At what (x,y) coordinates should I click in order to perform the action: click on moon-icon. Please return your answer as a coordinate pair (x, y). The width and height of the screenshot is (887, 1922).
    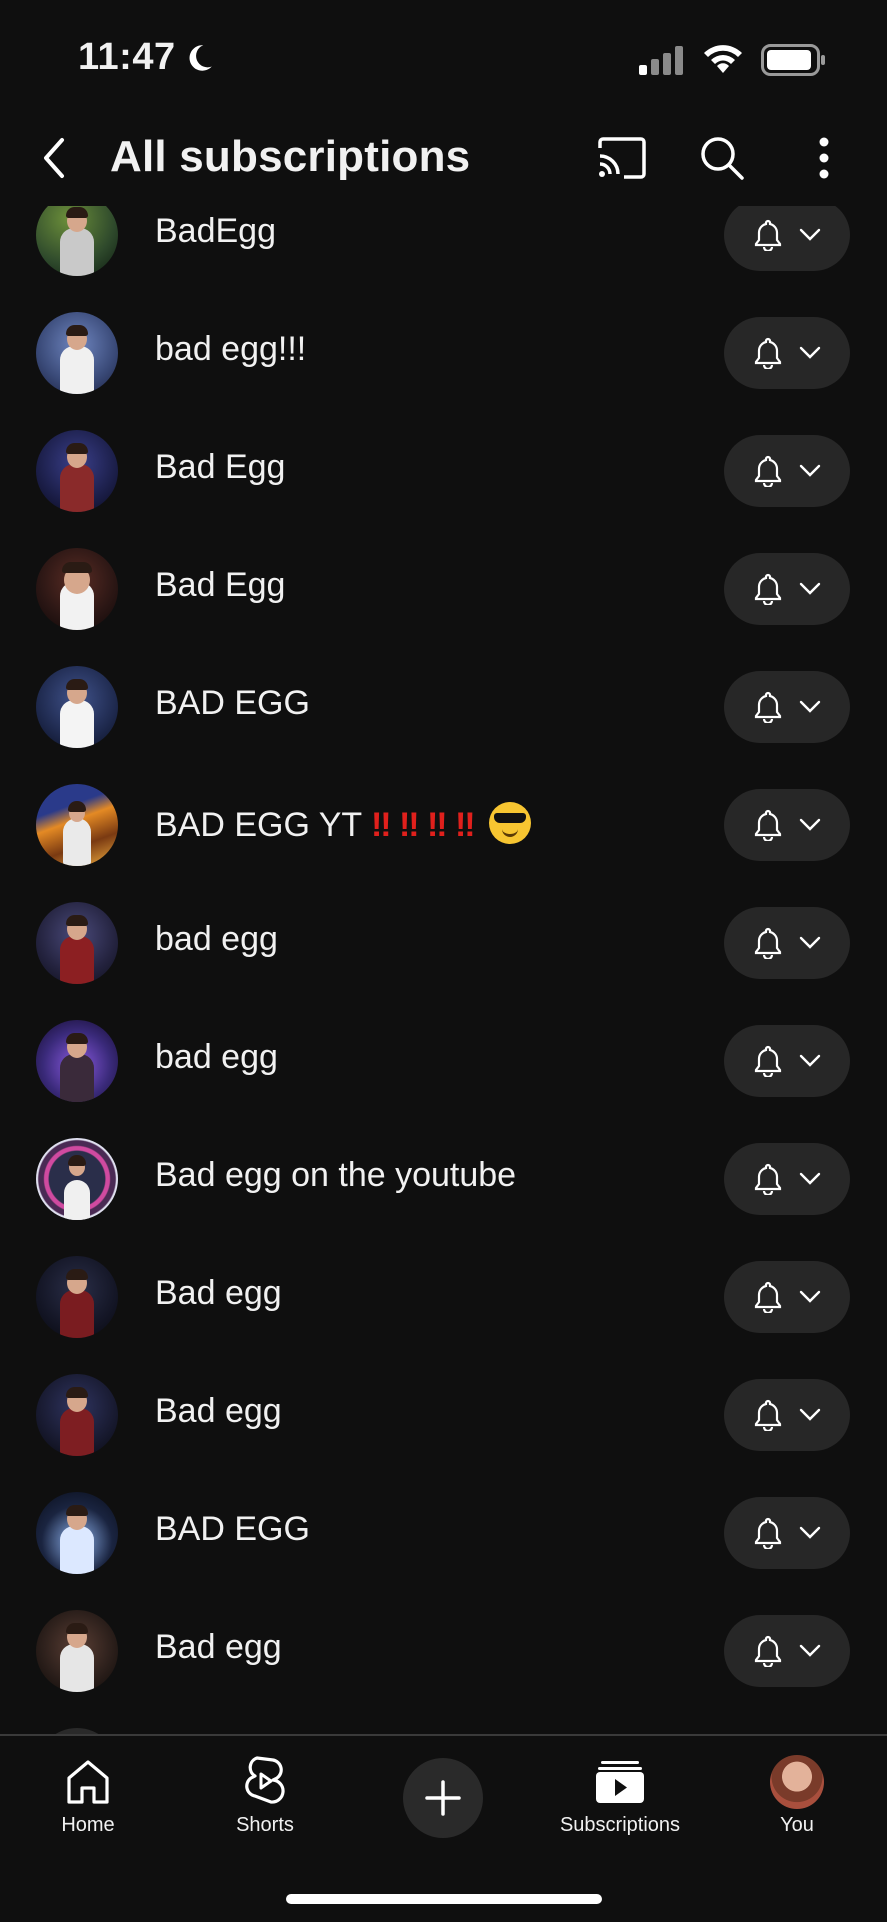
    Looking at the image, I should click on (200, 57).